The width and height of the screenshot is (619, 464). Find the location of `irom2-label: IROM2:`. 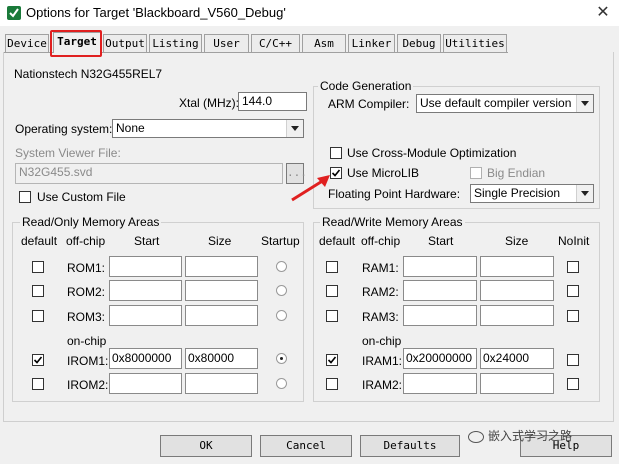

irom2-label: IROM2: is located at coordinates (88, 385).